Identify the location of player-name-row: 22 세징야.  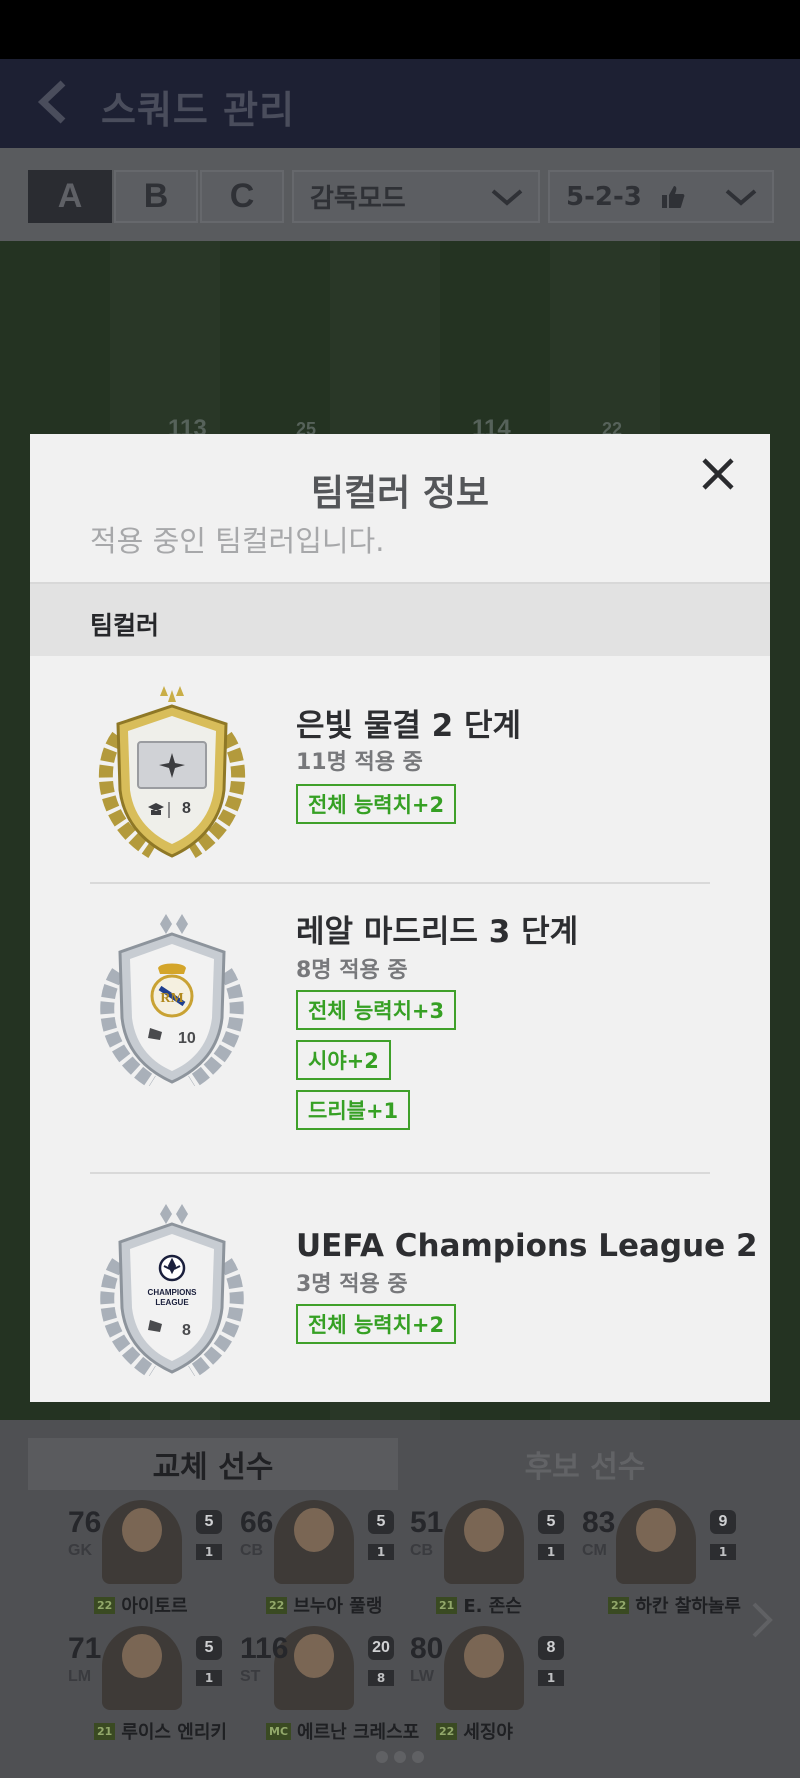
(474, 1731).